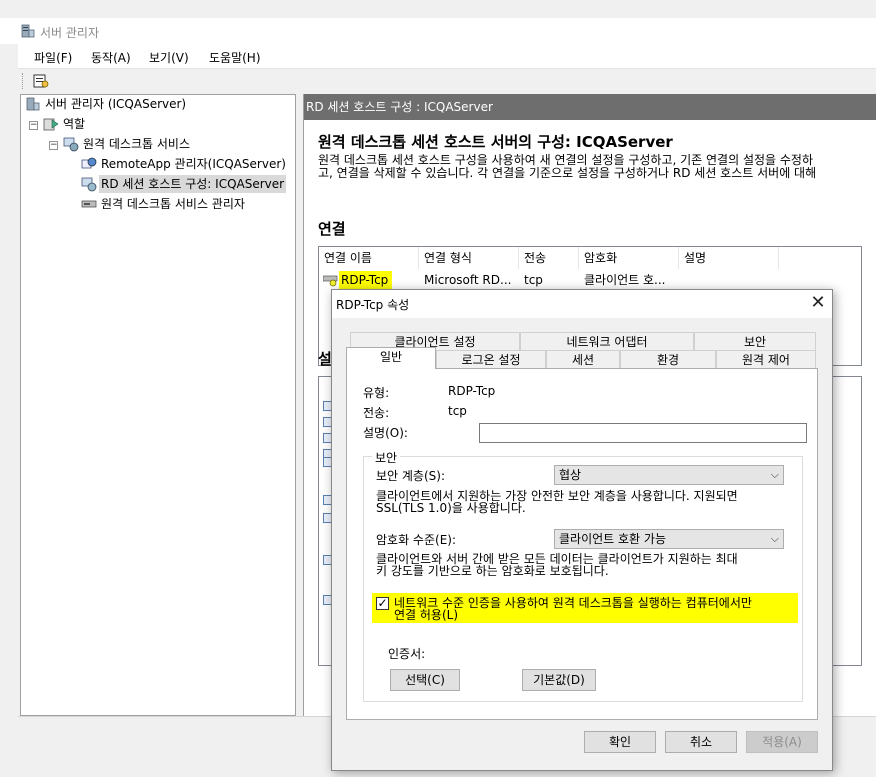  Describe the element at coordinates (549, 258) in the screenshot. I see `column-header: 전송` at that location.